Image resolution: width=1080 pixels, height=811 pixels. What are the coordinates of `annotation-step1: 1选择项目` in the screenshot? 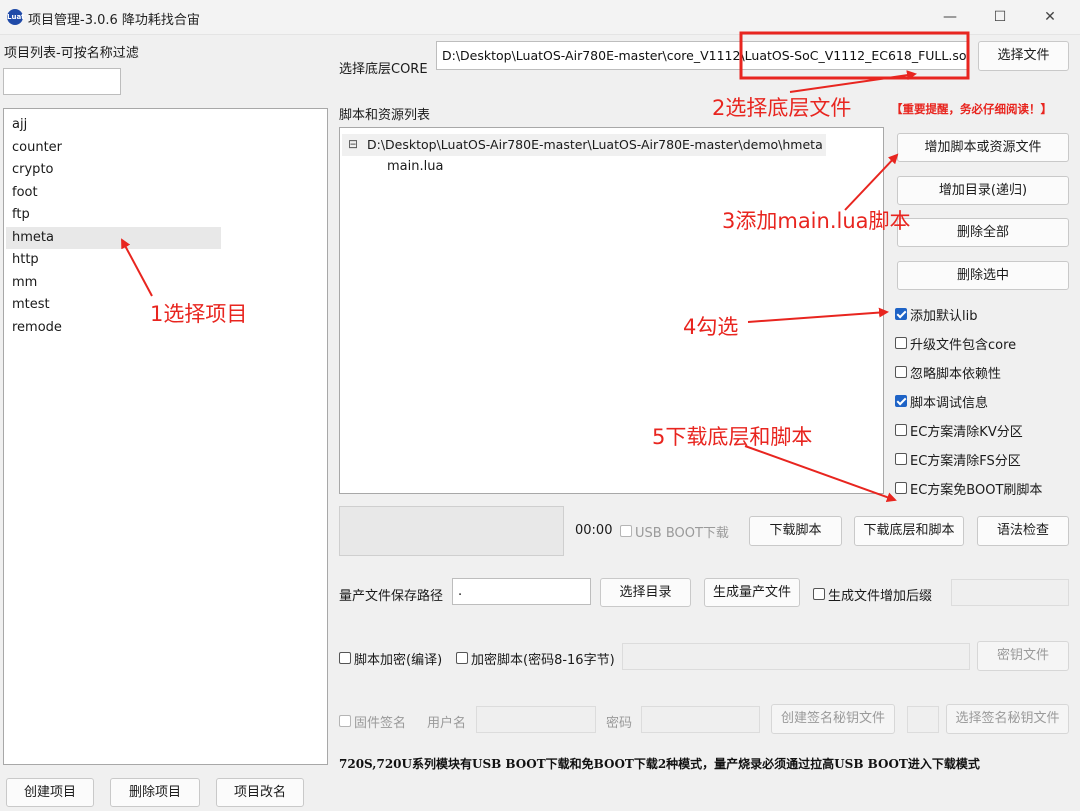 It's located at (199, 314).